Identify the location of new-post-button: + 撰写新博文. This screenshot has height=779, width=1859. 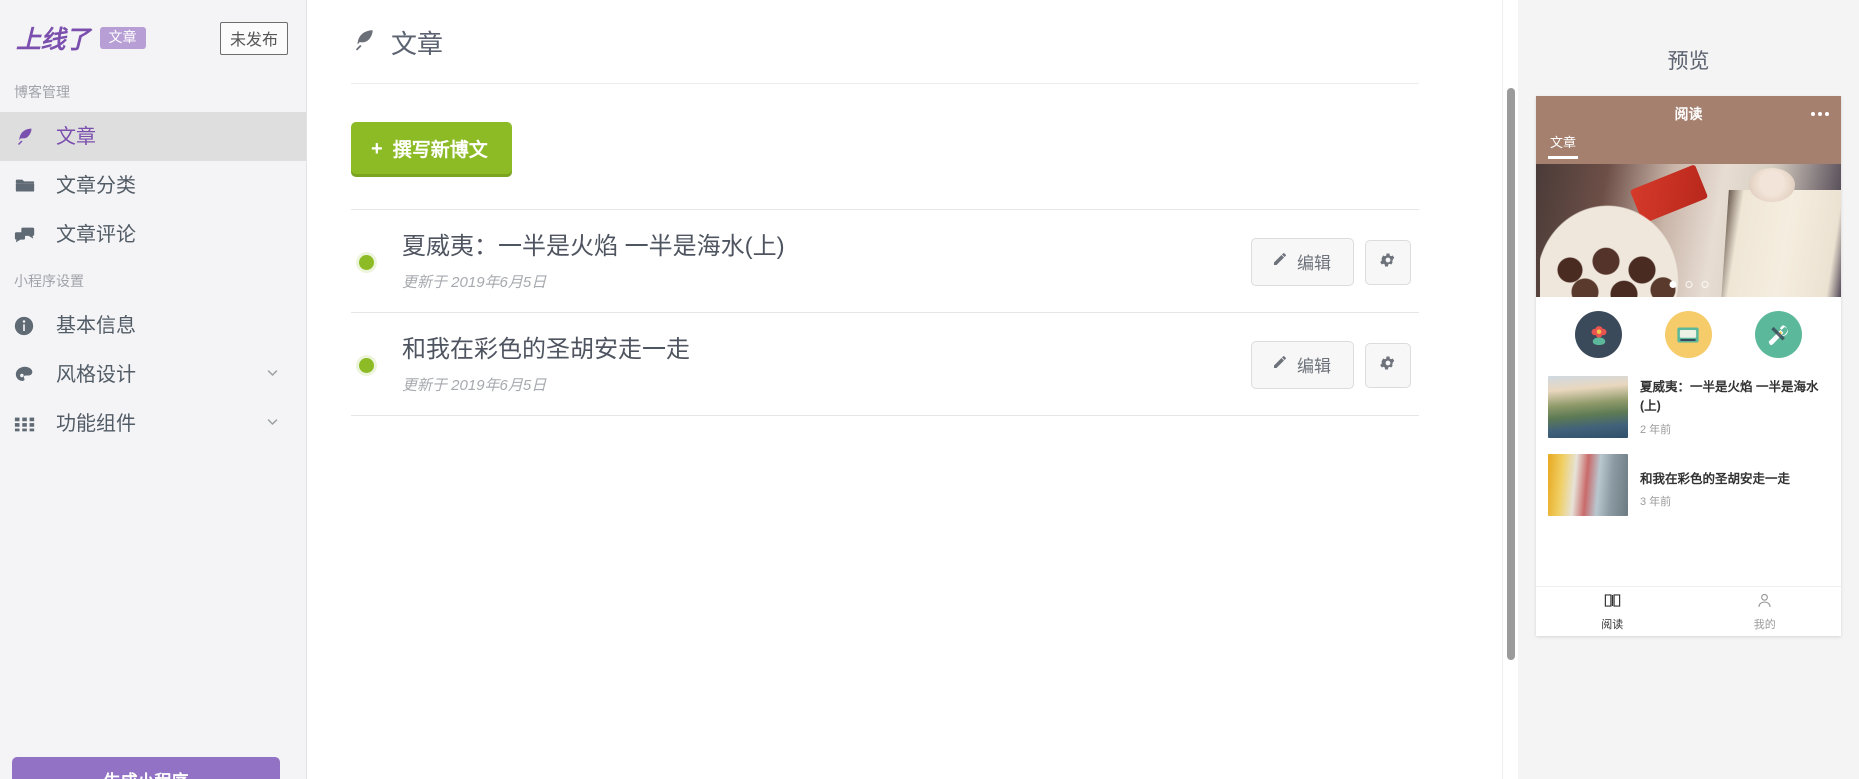
(431, 149).